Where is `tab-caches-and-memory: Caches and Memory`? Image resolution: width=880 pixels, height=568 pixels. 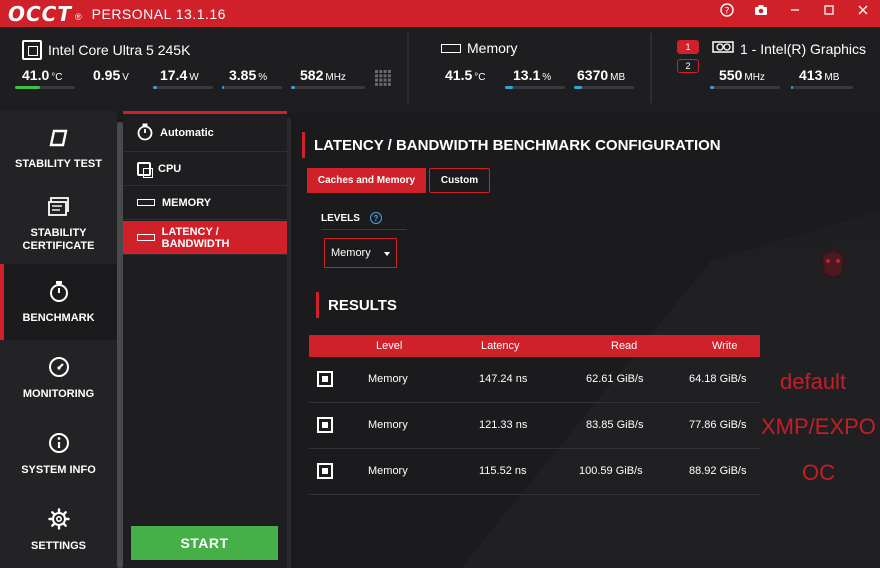 tab-caches-and-memory: Caches and Memory is located at coordinates (366, 180).